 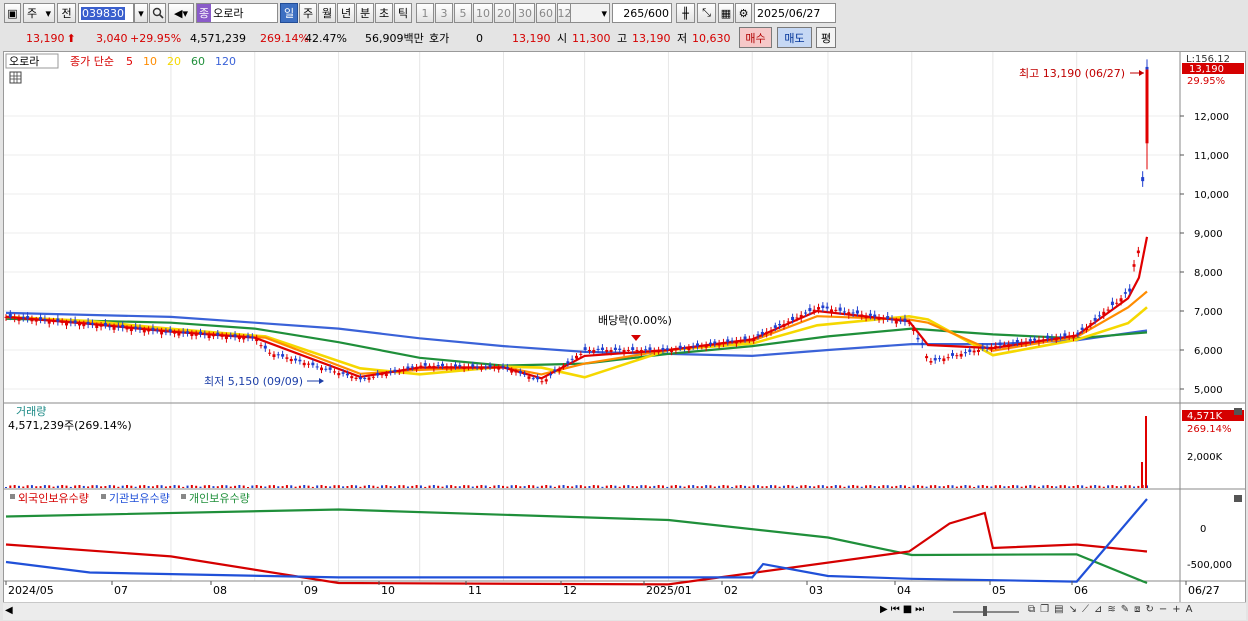 I want to click on eval-button: 평, so click(x=826, y=37).